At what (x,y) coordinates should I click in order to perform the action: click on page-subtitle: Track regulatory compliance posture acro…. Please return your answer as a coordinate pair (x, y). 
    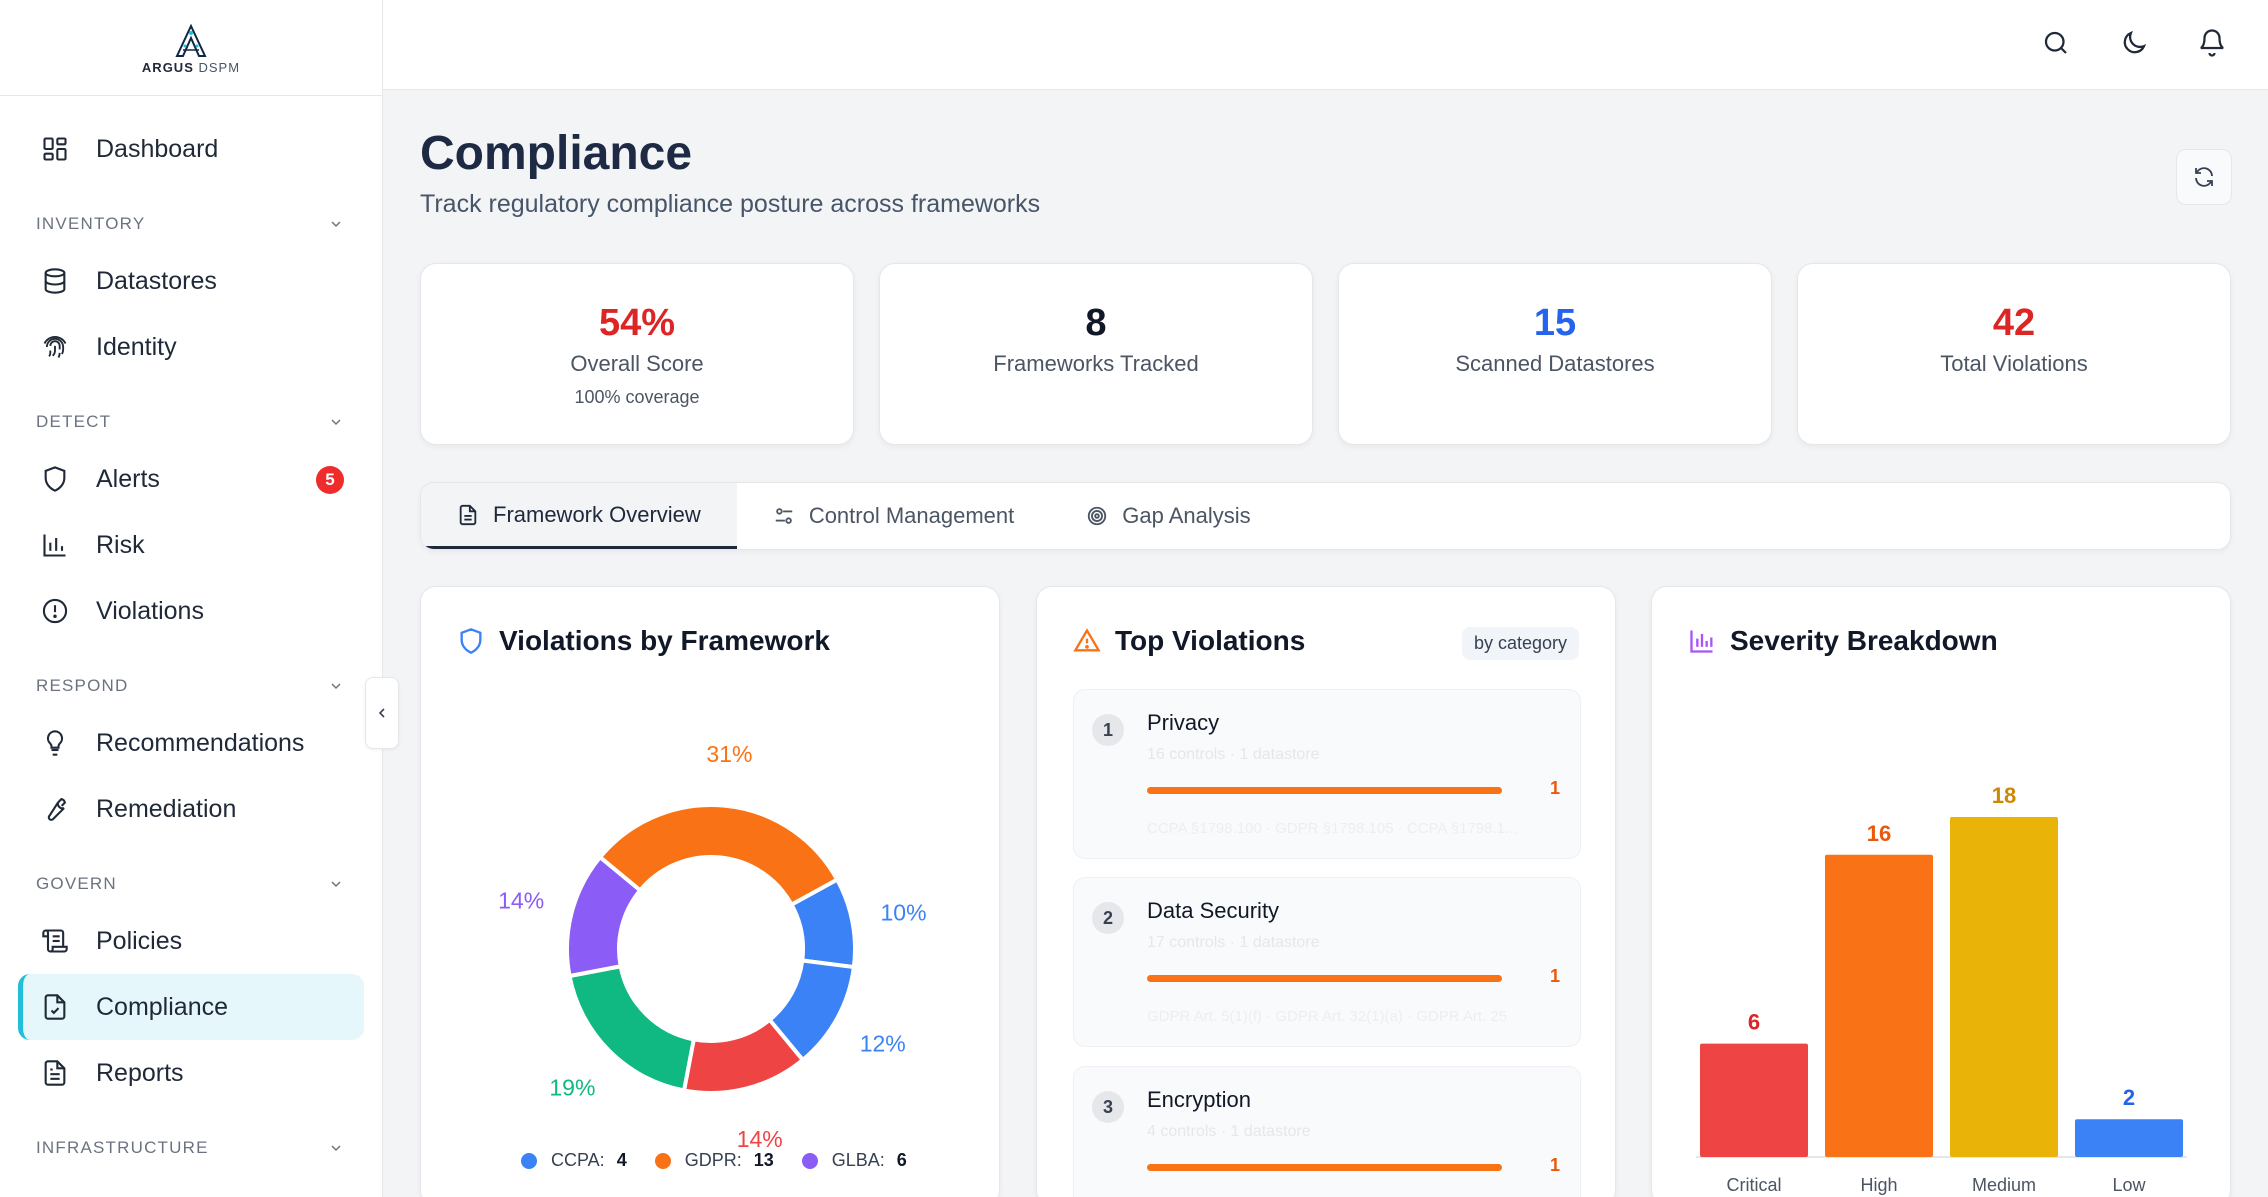
    Looking at the image, I should click on (730, 204).